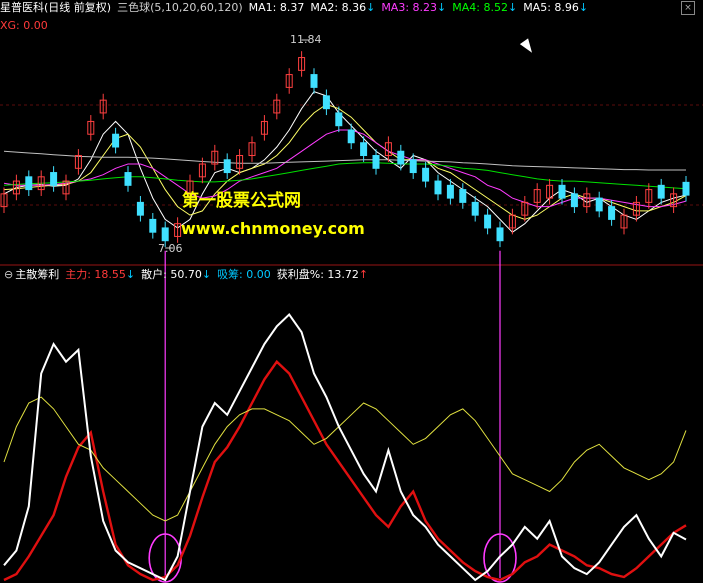 Image resolution: width=703 pixels, height=583 pixels. I want to click on xichou-value: 吸筹: 0.00, so click(244, 274).